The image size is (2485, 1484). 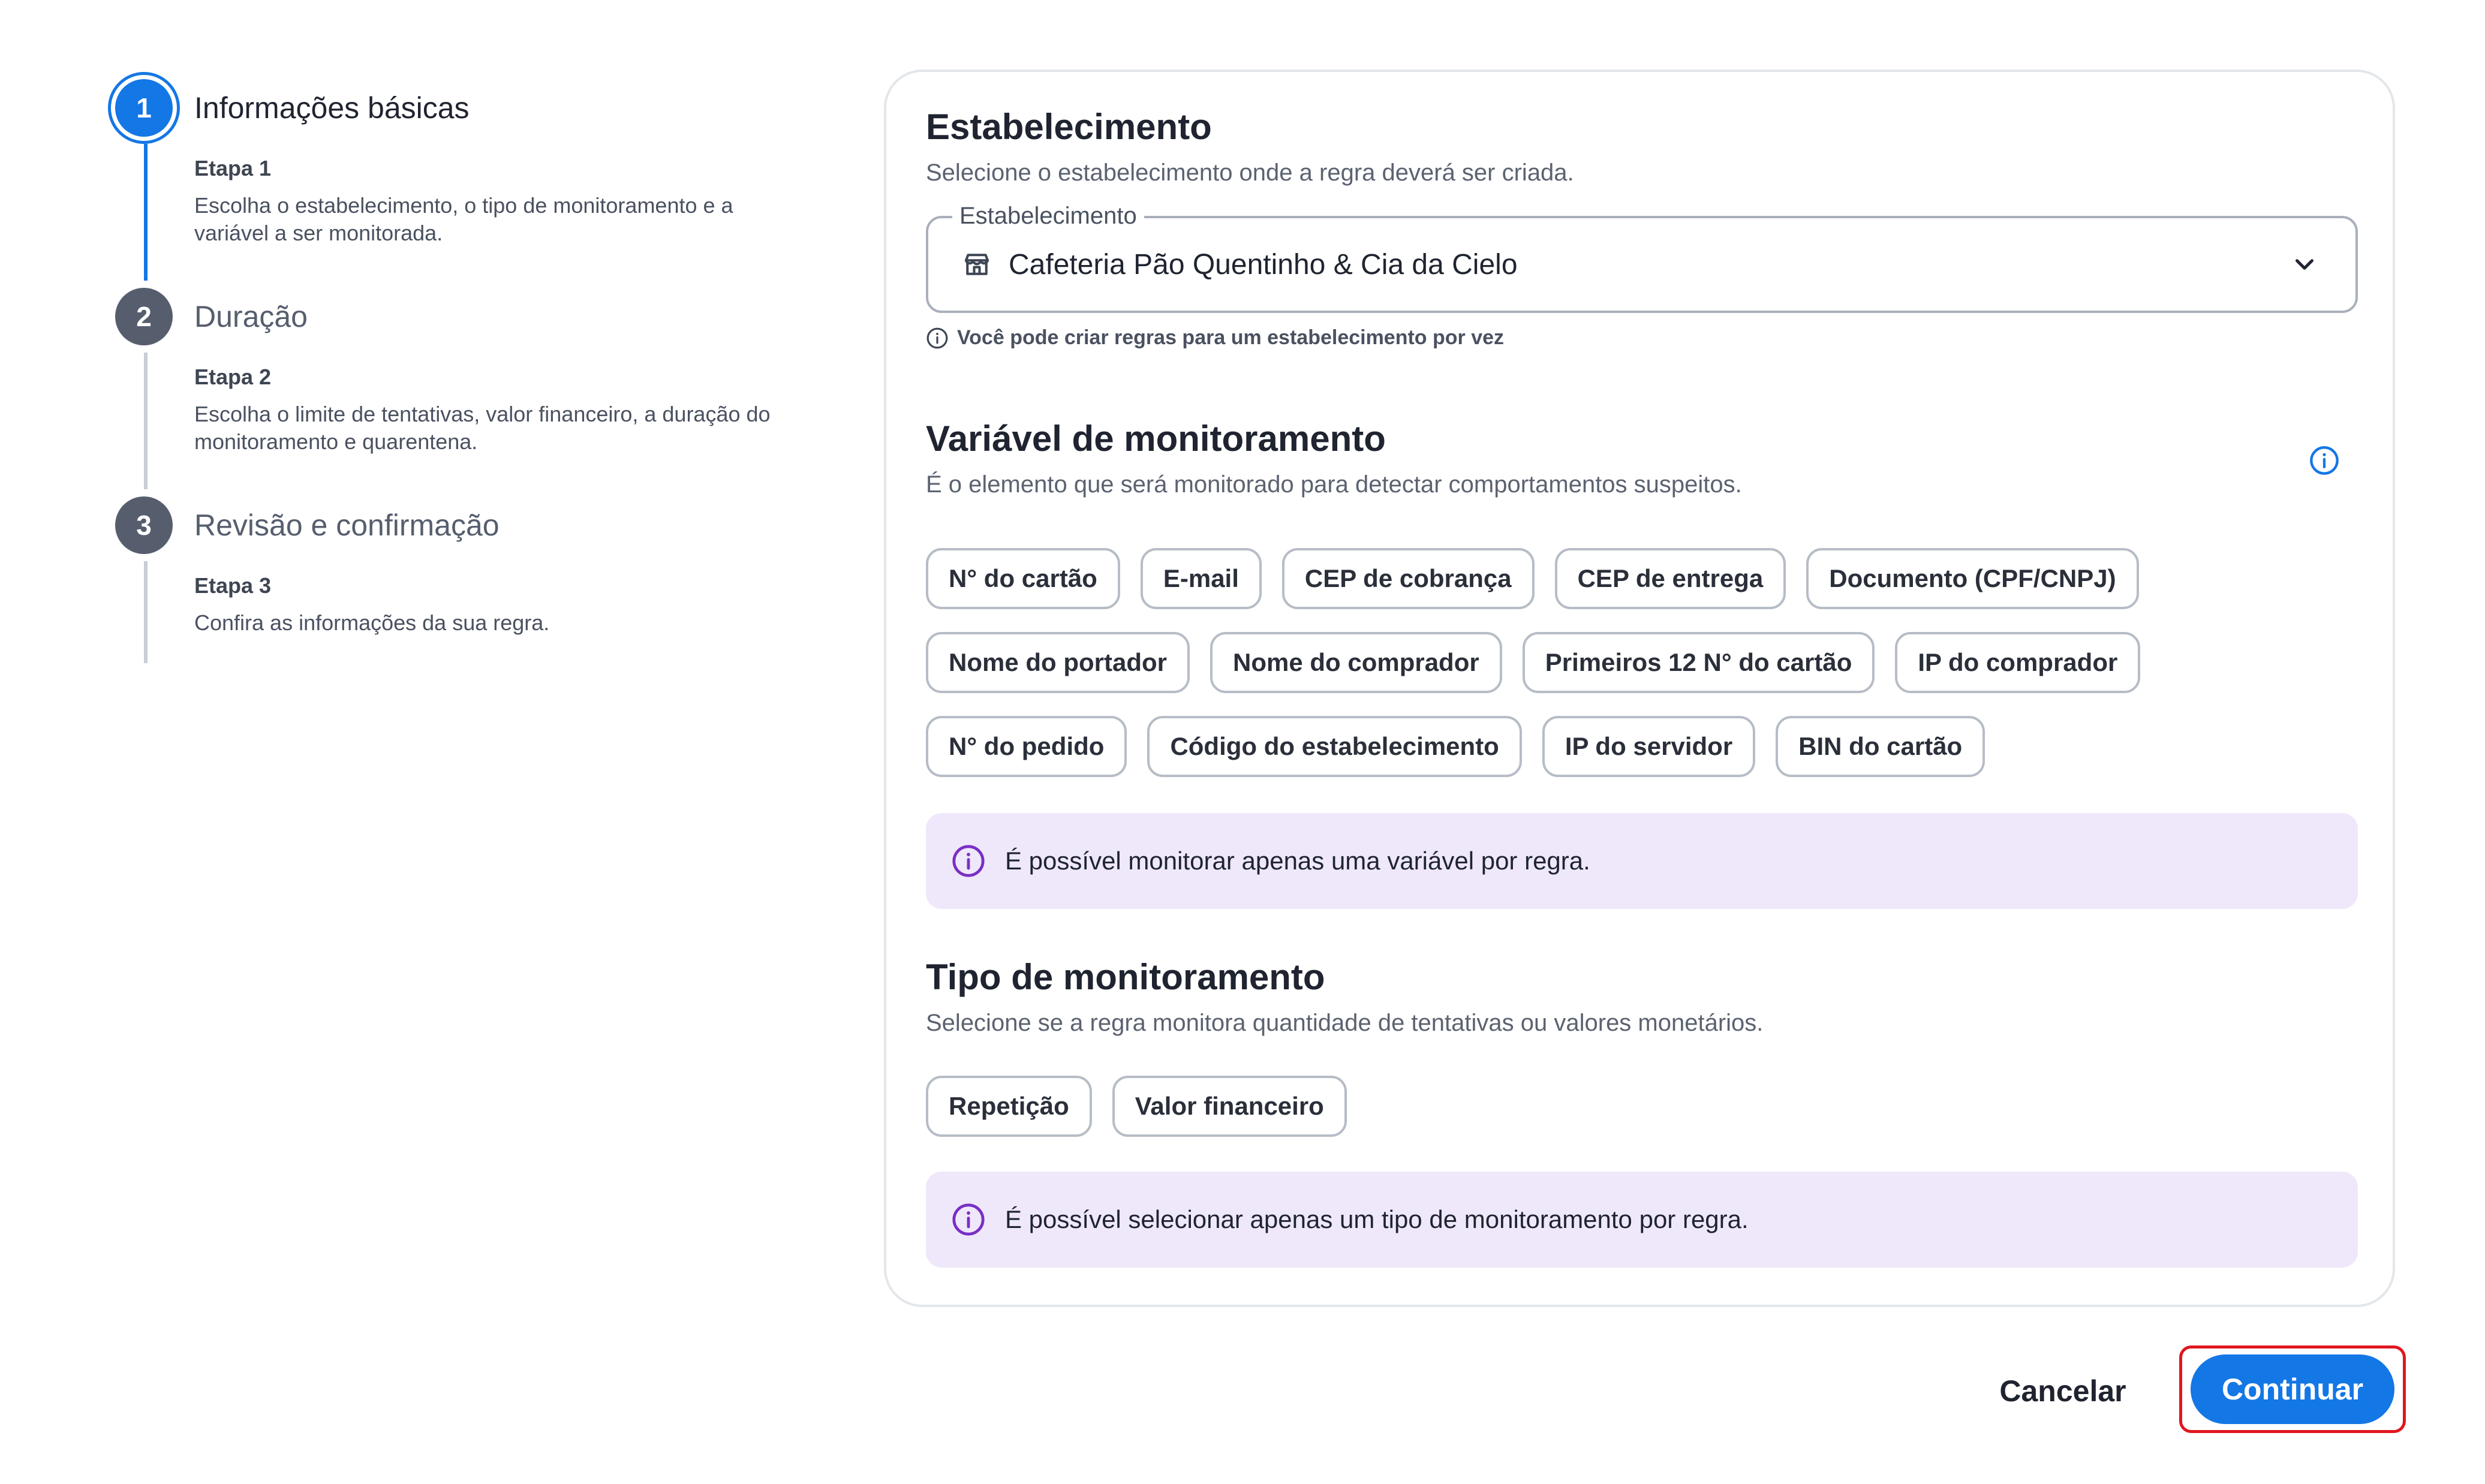 What do you see at coordinates (144, 525) in the screenshot?
I see `step-number-3: 3` at bounding box center [144, 525].